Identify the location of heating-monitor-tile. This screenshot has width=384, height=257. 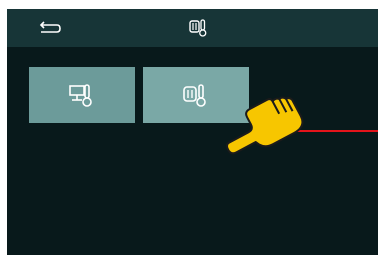
(82, 95).